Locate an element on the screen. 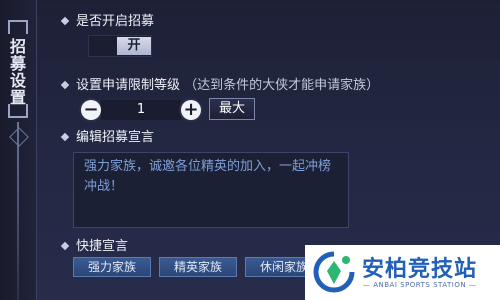  increase-level-button: + is located at coordinates (191, 110).